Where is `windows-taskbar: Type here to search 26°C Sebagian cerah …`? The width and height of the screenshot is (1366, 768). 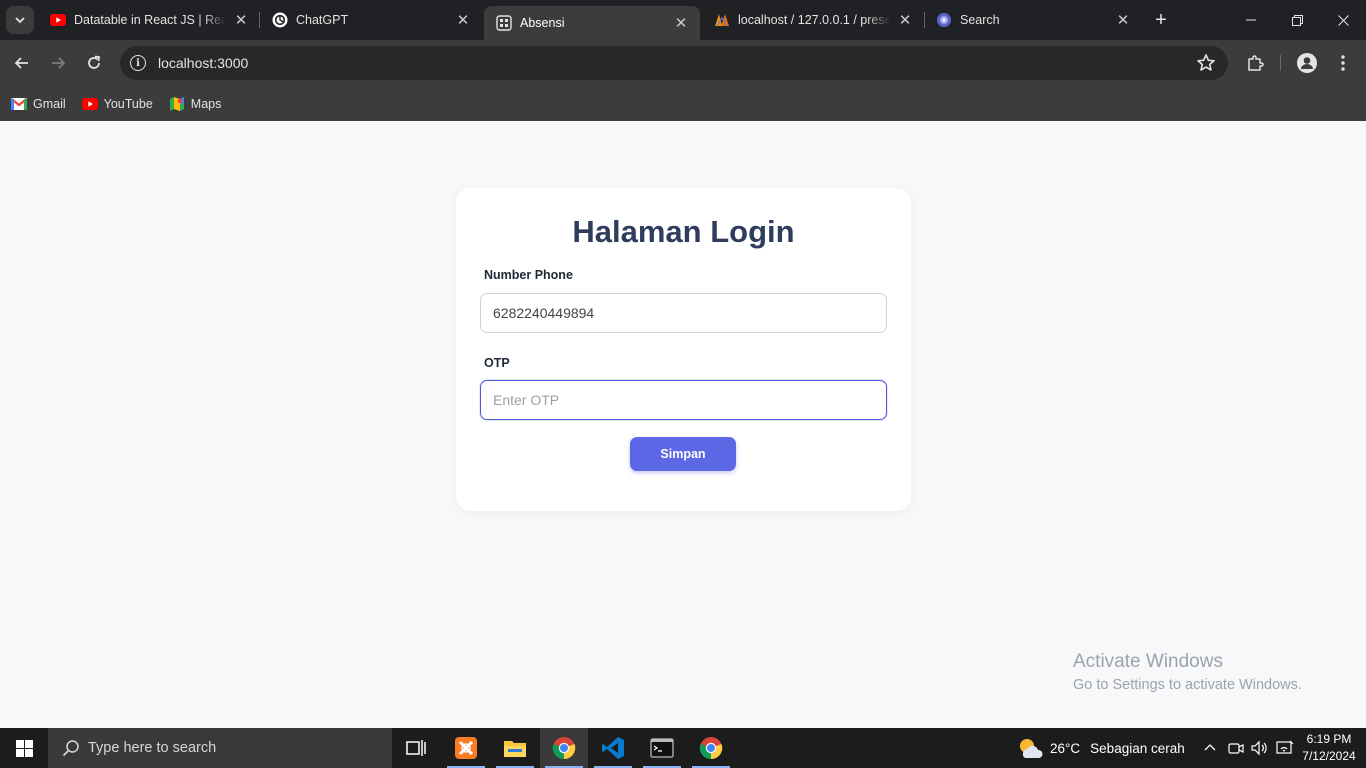 windows-taskbar: Type here to search 26°C Sebagian cerah … is located at coordinates (683, 748).